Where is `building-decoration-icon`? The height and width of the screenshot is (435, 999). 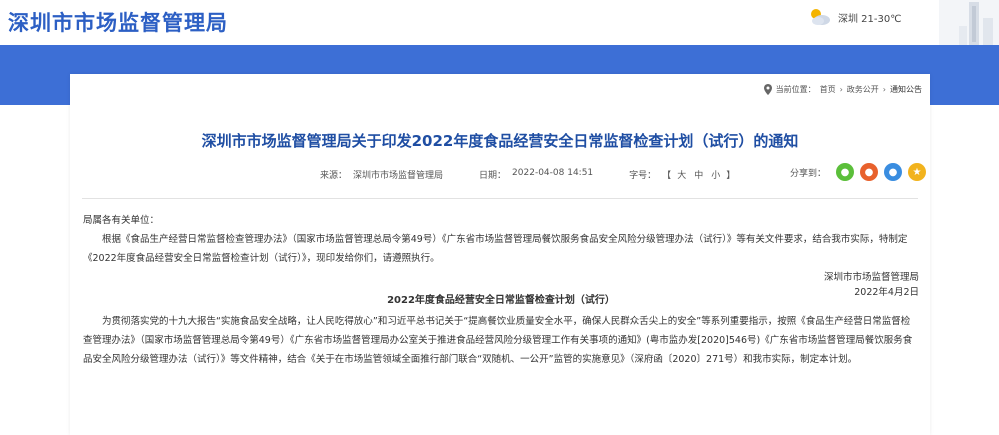
building-decoration-icon is located at coordinates (969, 22).